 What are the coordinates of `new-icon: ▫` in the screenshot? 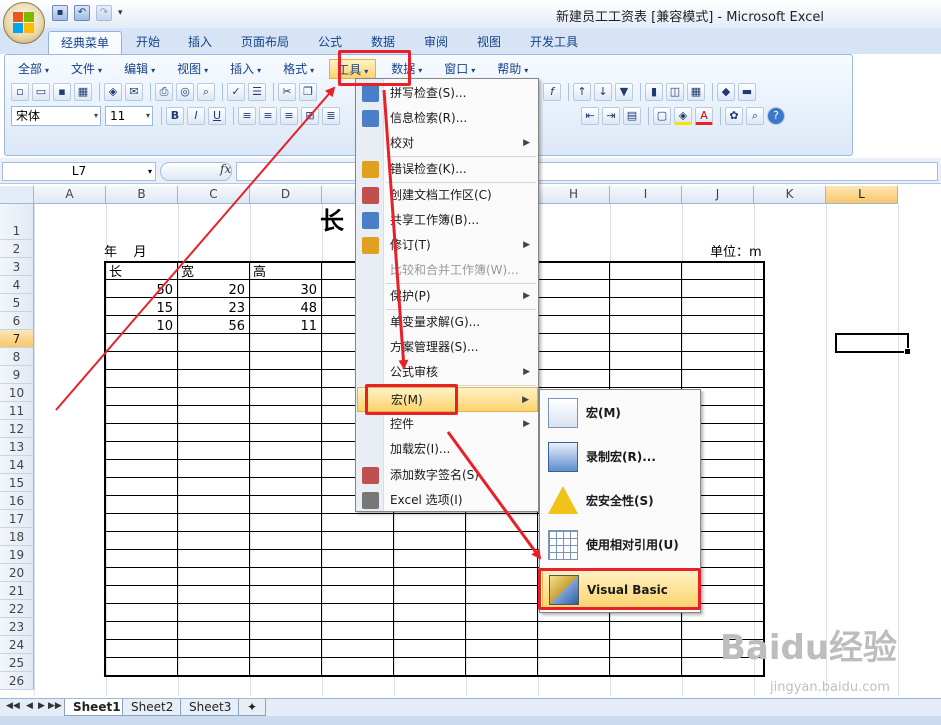 It's located at (20, 92).